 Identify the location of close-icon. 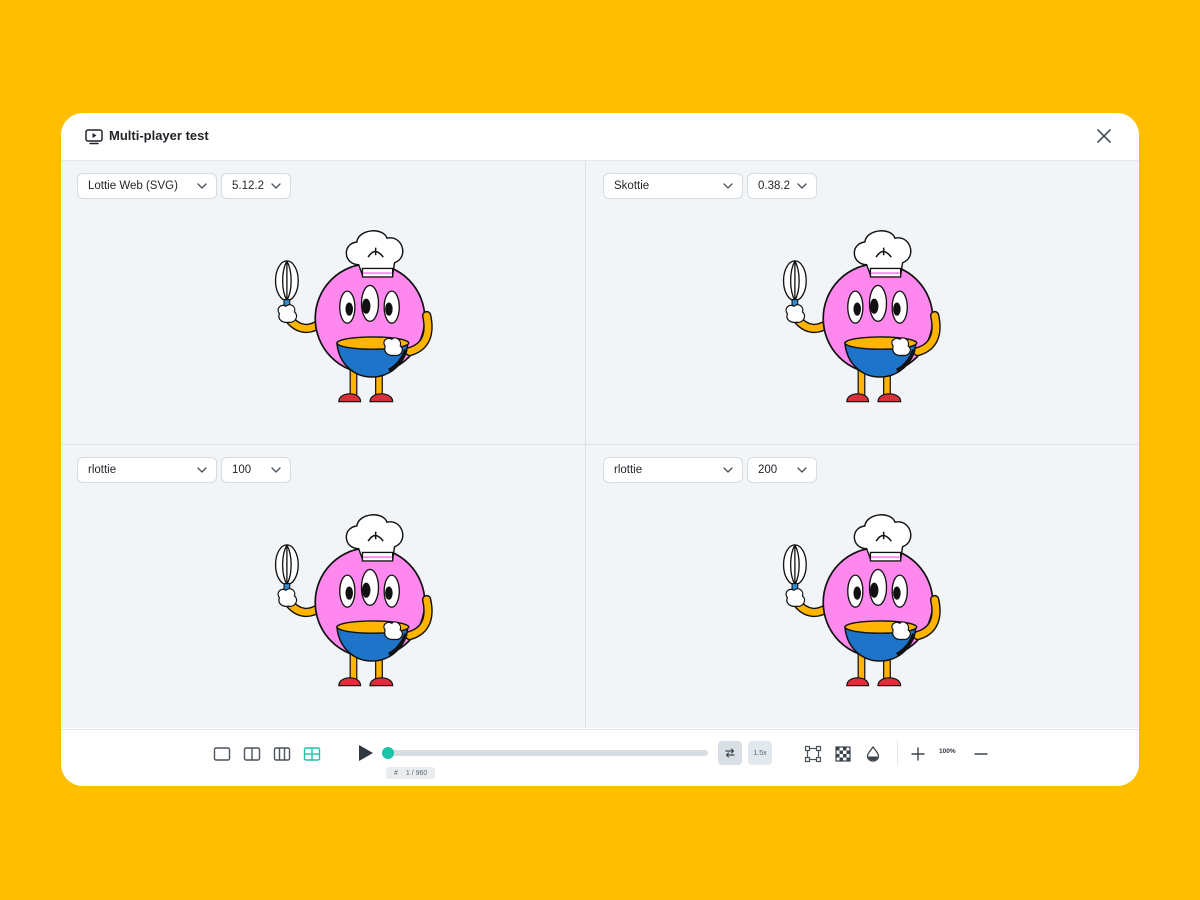
(1104, 136).